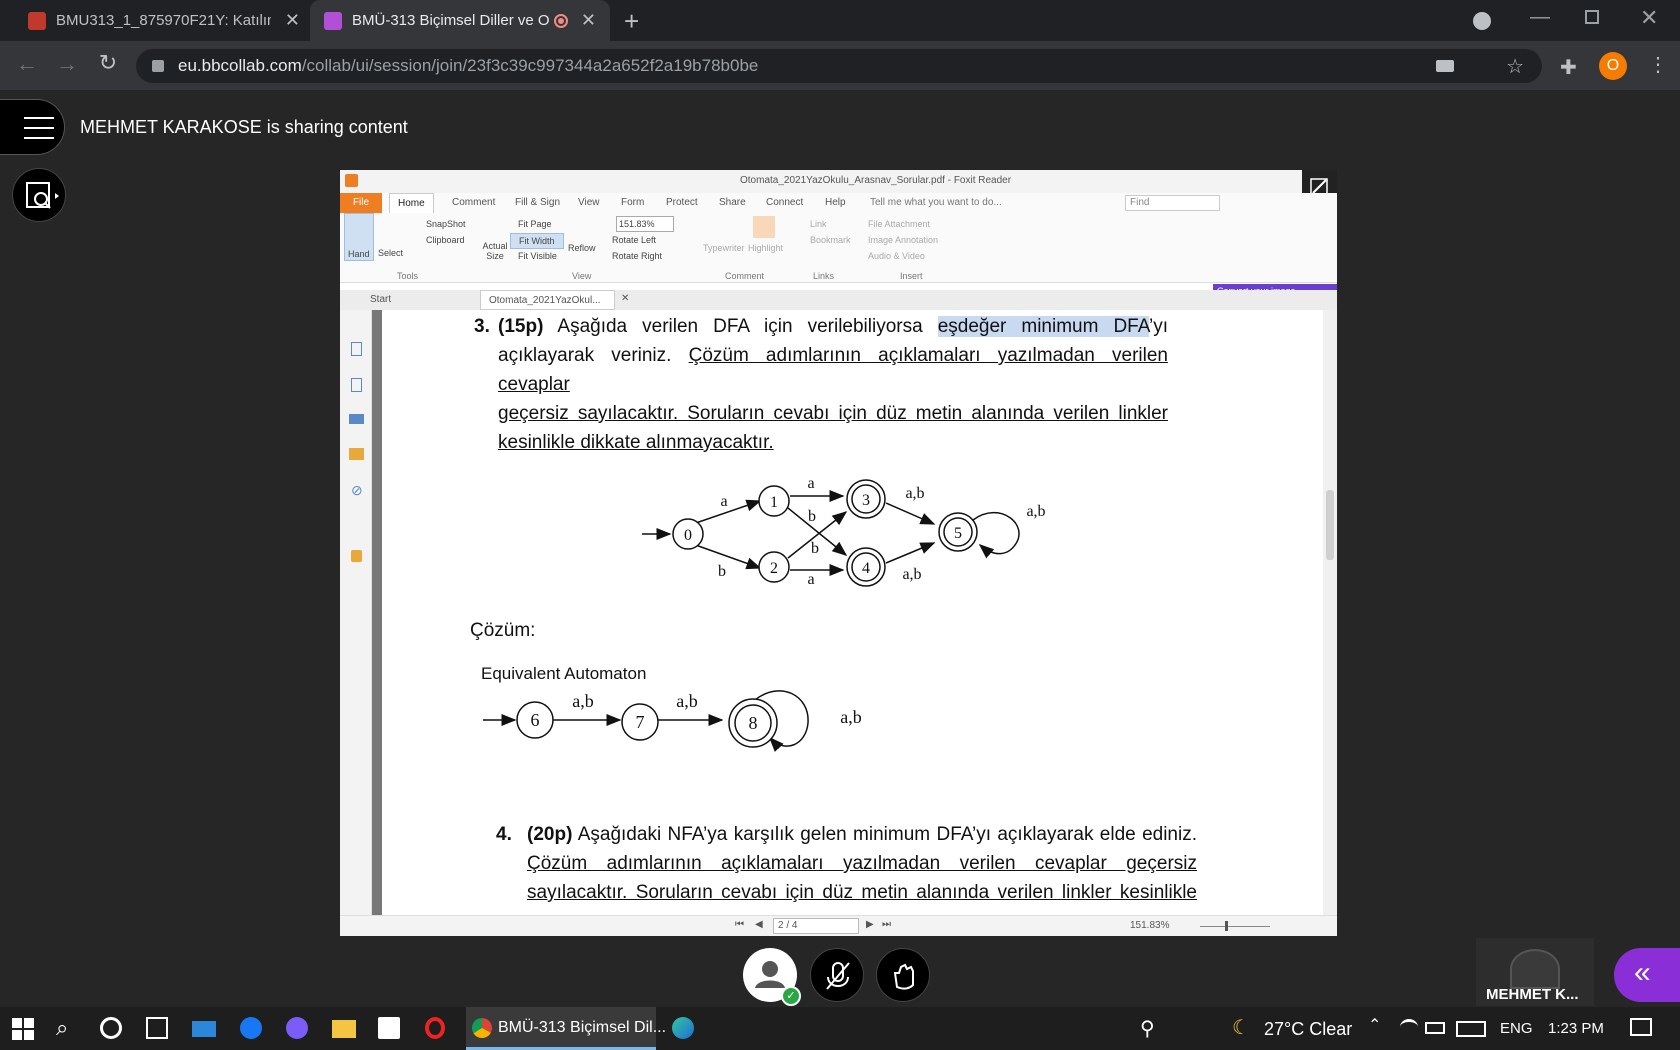  I want to click on opera-icon, so click(435, 1028).